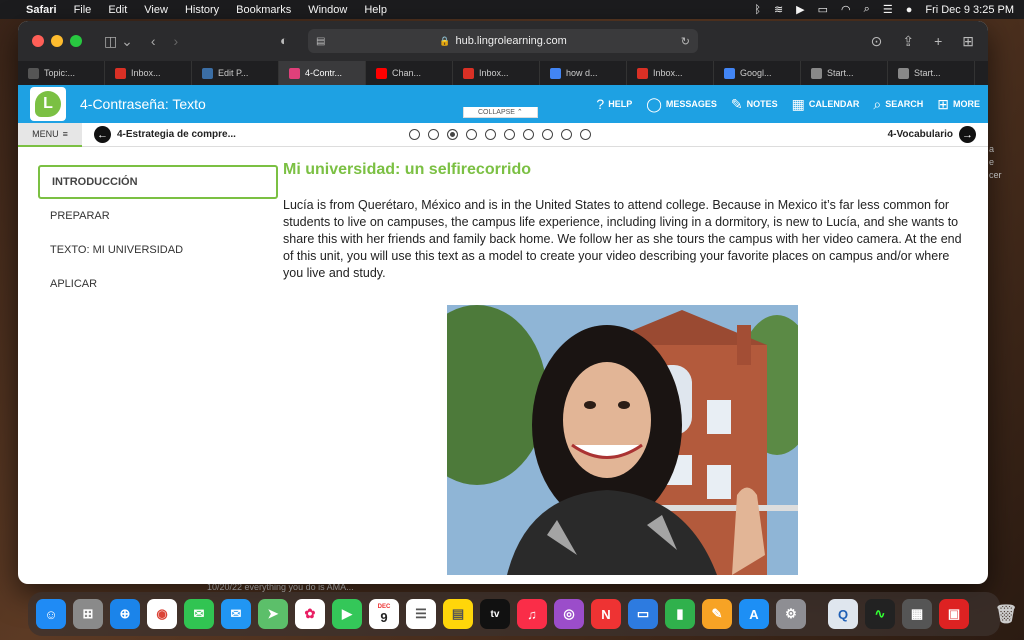  What do you see at coordinates (384, 614) in the screenshot?
I see `calendar-app-icon: DEC 9` at bounding box center [384, 614].